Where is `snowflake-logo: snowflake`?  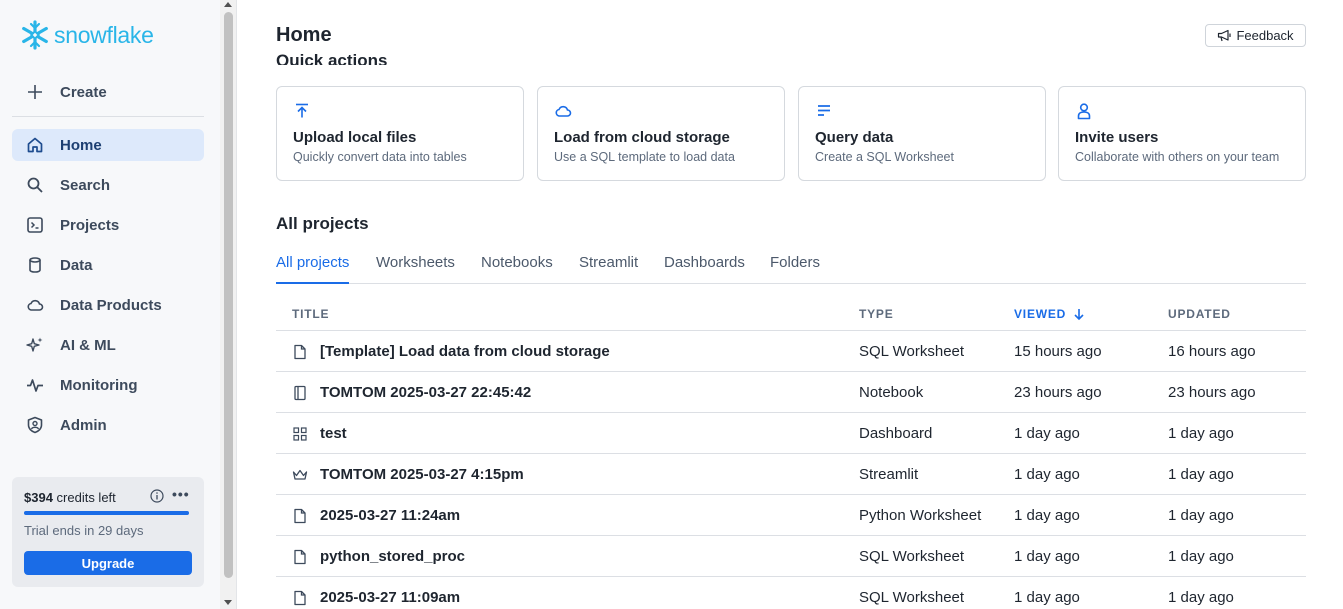 snowflake-logo: snowflake is located at coordinates (86, 35).